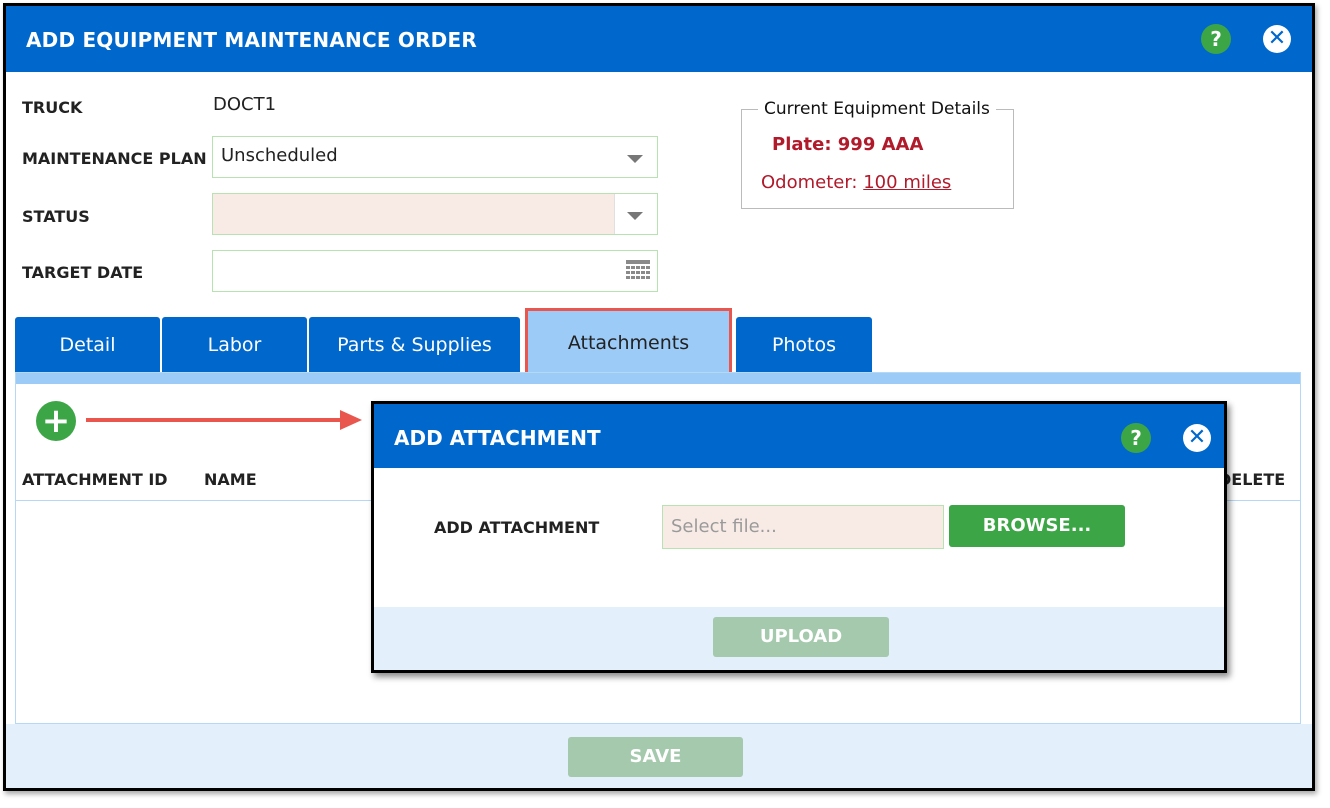 Image resolution: width=1330 pixels, height=808 pixels. What do you see at coordinates (877, 109) in the screenshot?
I see `equipment-details-legend: Current Equipment Details` at bounding box center [877, 109].